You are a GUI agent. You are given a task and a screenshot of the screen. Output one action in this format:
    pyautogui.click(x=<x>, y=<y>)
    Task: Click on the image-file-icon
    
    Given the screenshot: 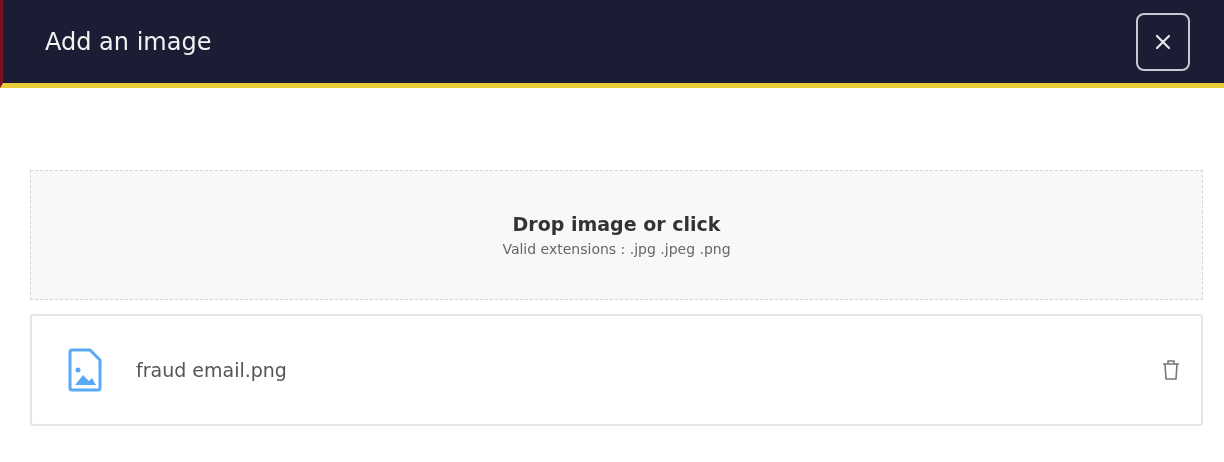 What is the action you would take?
    pyautogui.click(x=85, y=370)
    